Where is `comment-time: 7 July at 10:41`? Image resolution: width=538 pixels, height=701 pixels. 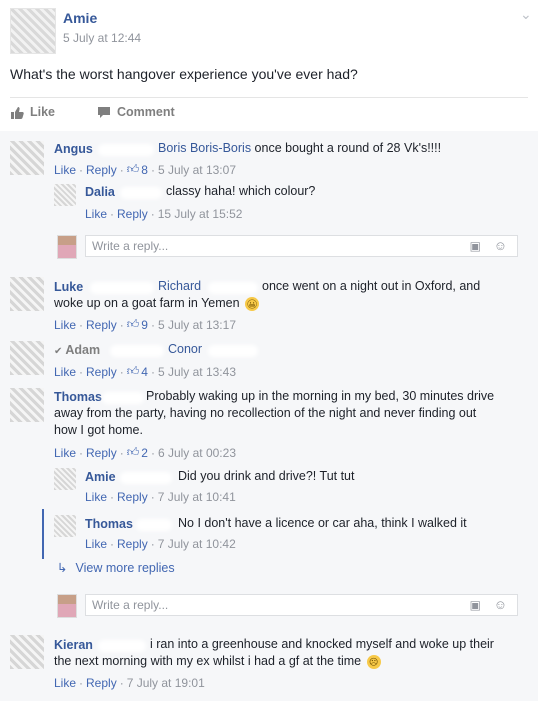
comment-time: 7 July at 10:41 is located at coordinates (197, 497).